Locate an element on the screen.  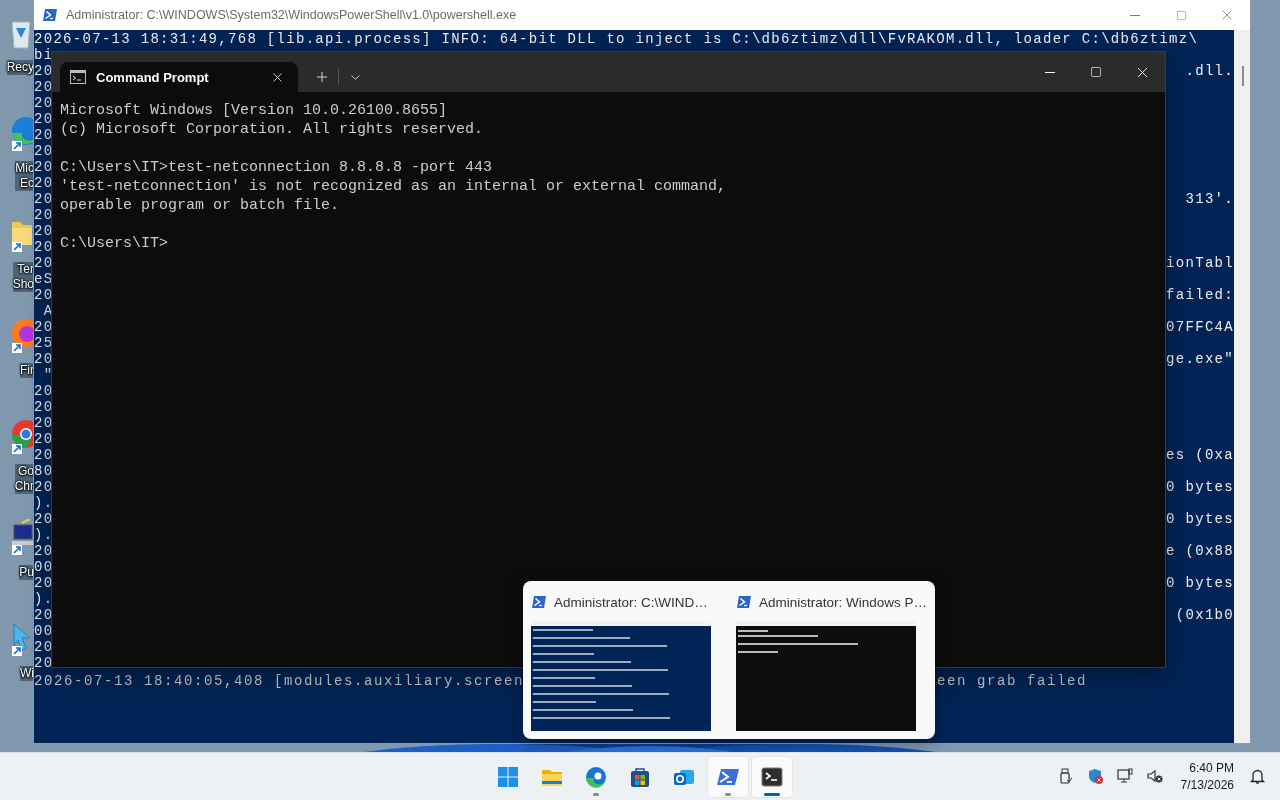
console-line: .dll. is located at coordinates (1209, 71).